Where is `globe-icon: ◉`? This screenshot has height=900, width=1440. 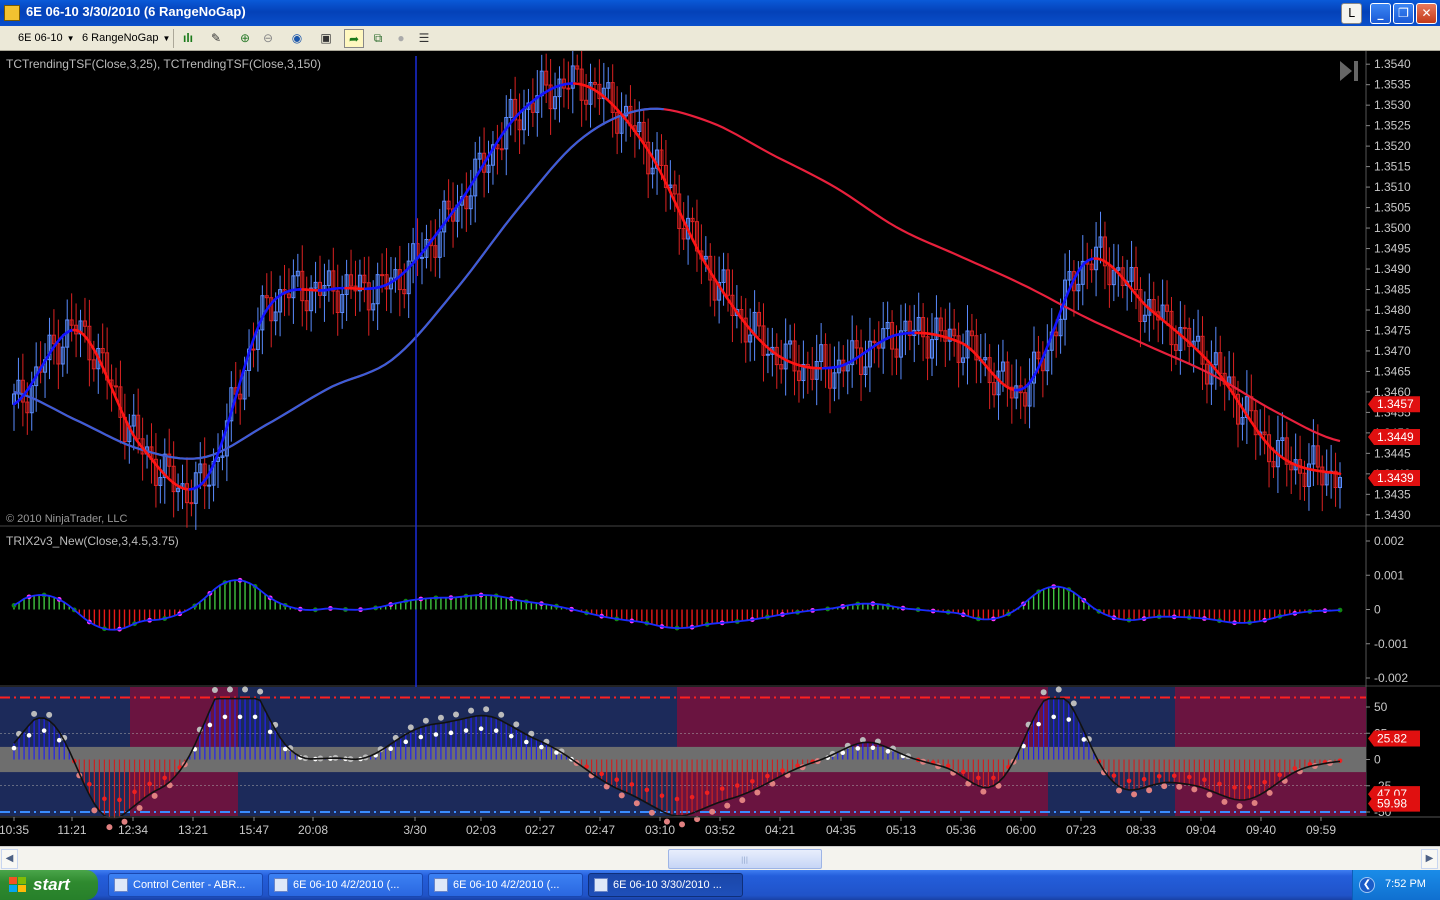
globe-icon: ◉ is located at coordinates (297, 38).